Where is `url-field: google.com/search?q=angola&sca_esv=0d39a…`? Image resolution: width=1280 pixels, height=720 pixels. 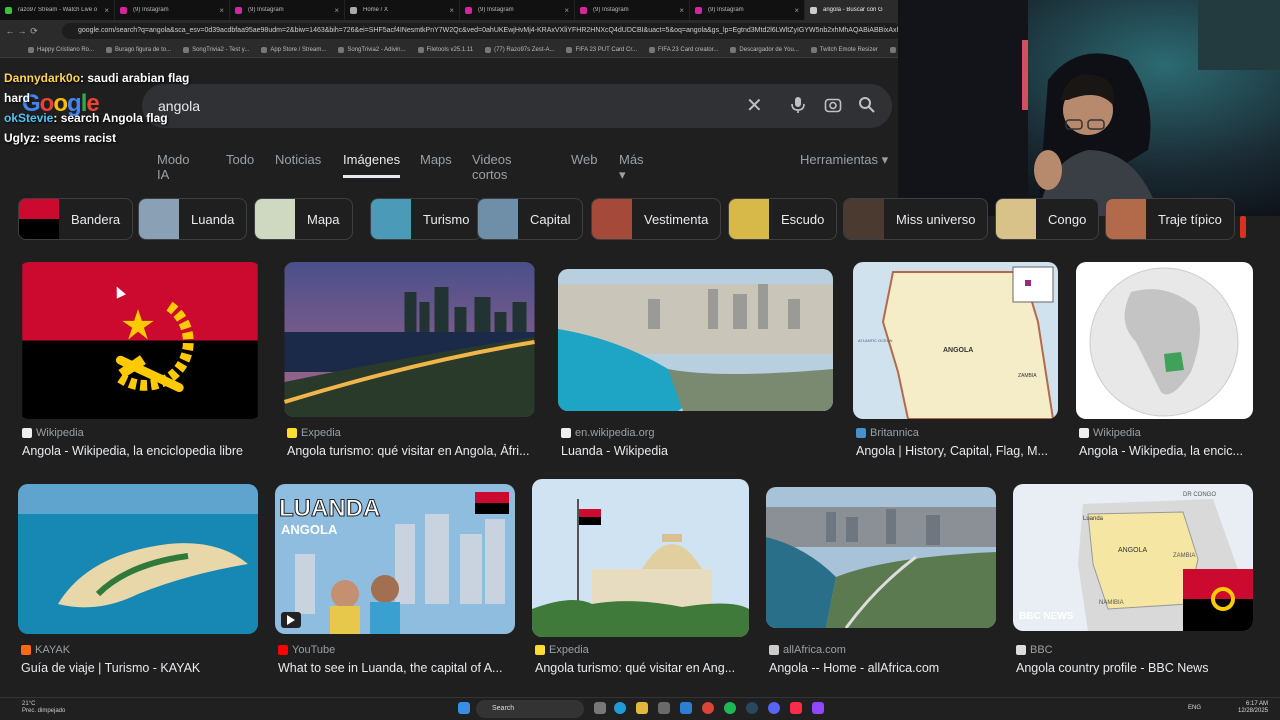
url-field: google.com/search?q=angola&sca_esv=0d39a… is located at coordinates (482, 31).